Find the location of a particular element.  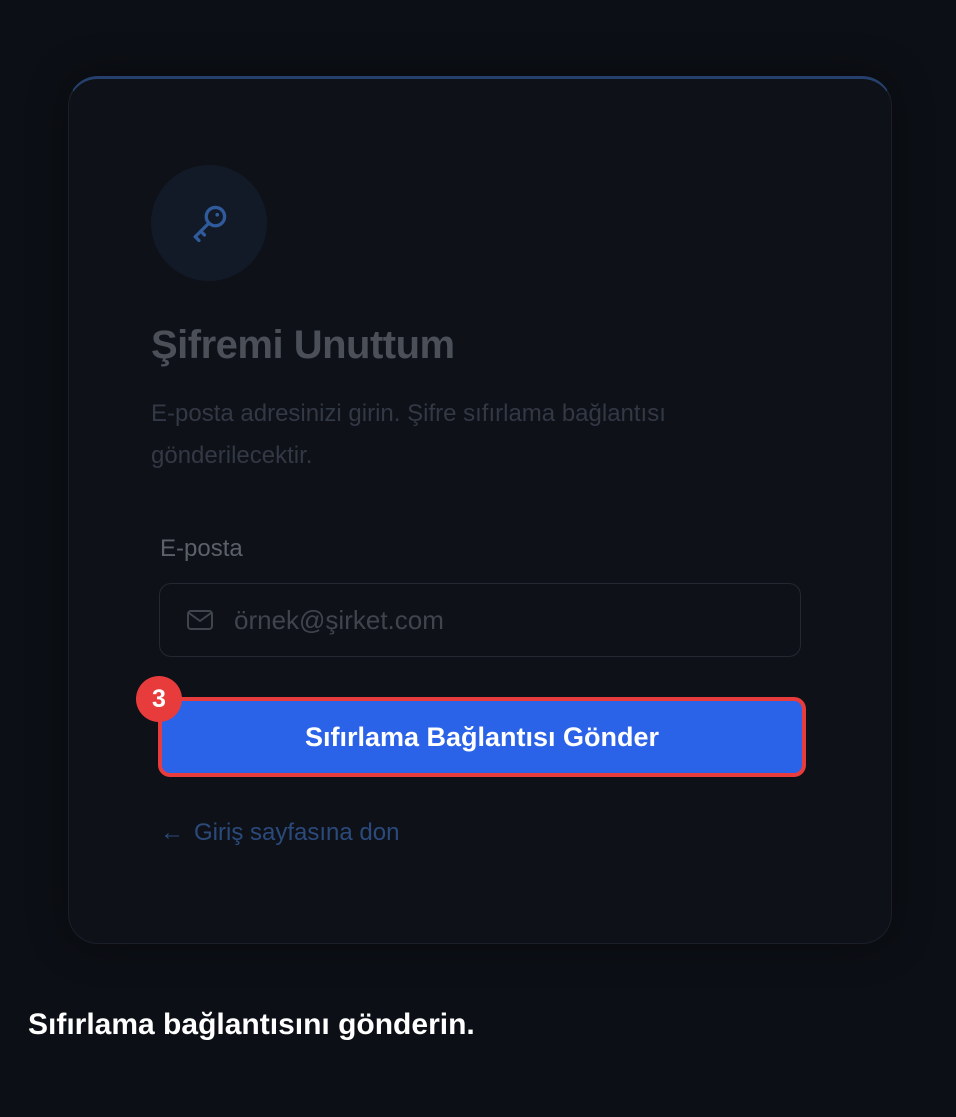

back-to-login-link: ← Giriş sayfasına don is located at coordinates (279, 833).